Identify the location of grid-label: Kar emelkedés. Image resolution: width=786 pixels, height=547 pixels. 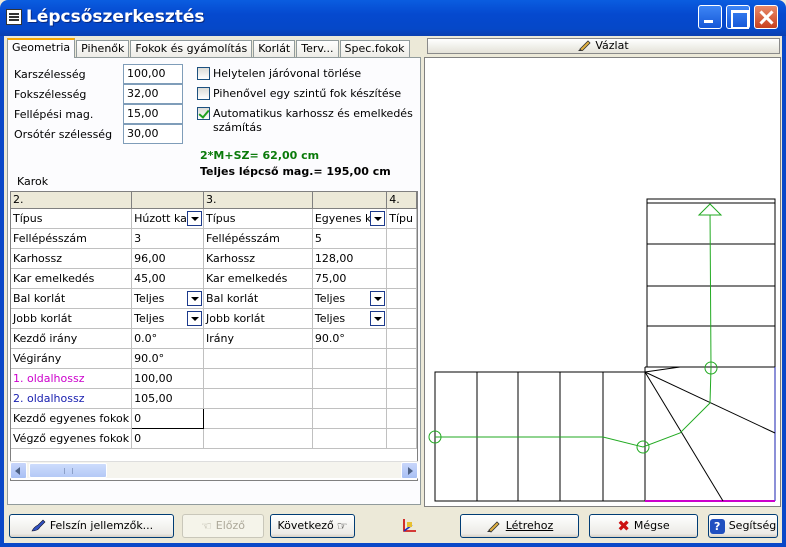
(72, 278).